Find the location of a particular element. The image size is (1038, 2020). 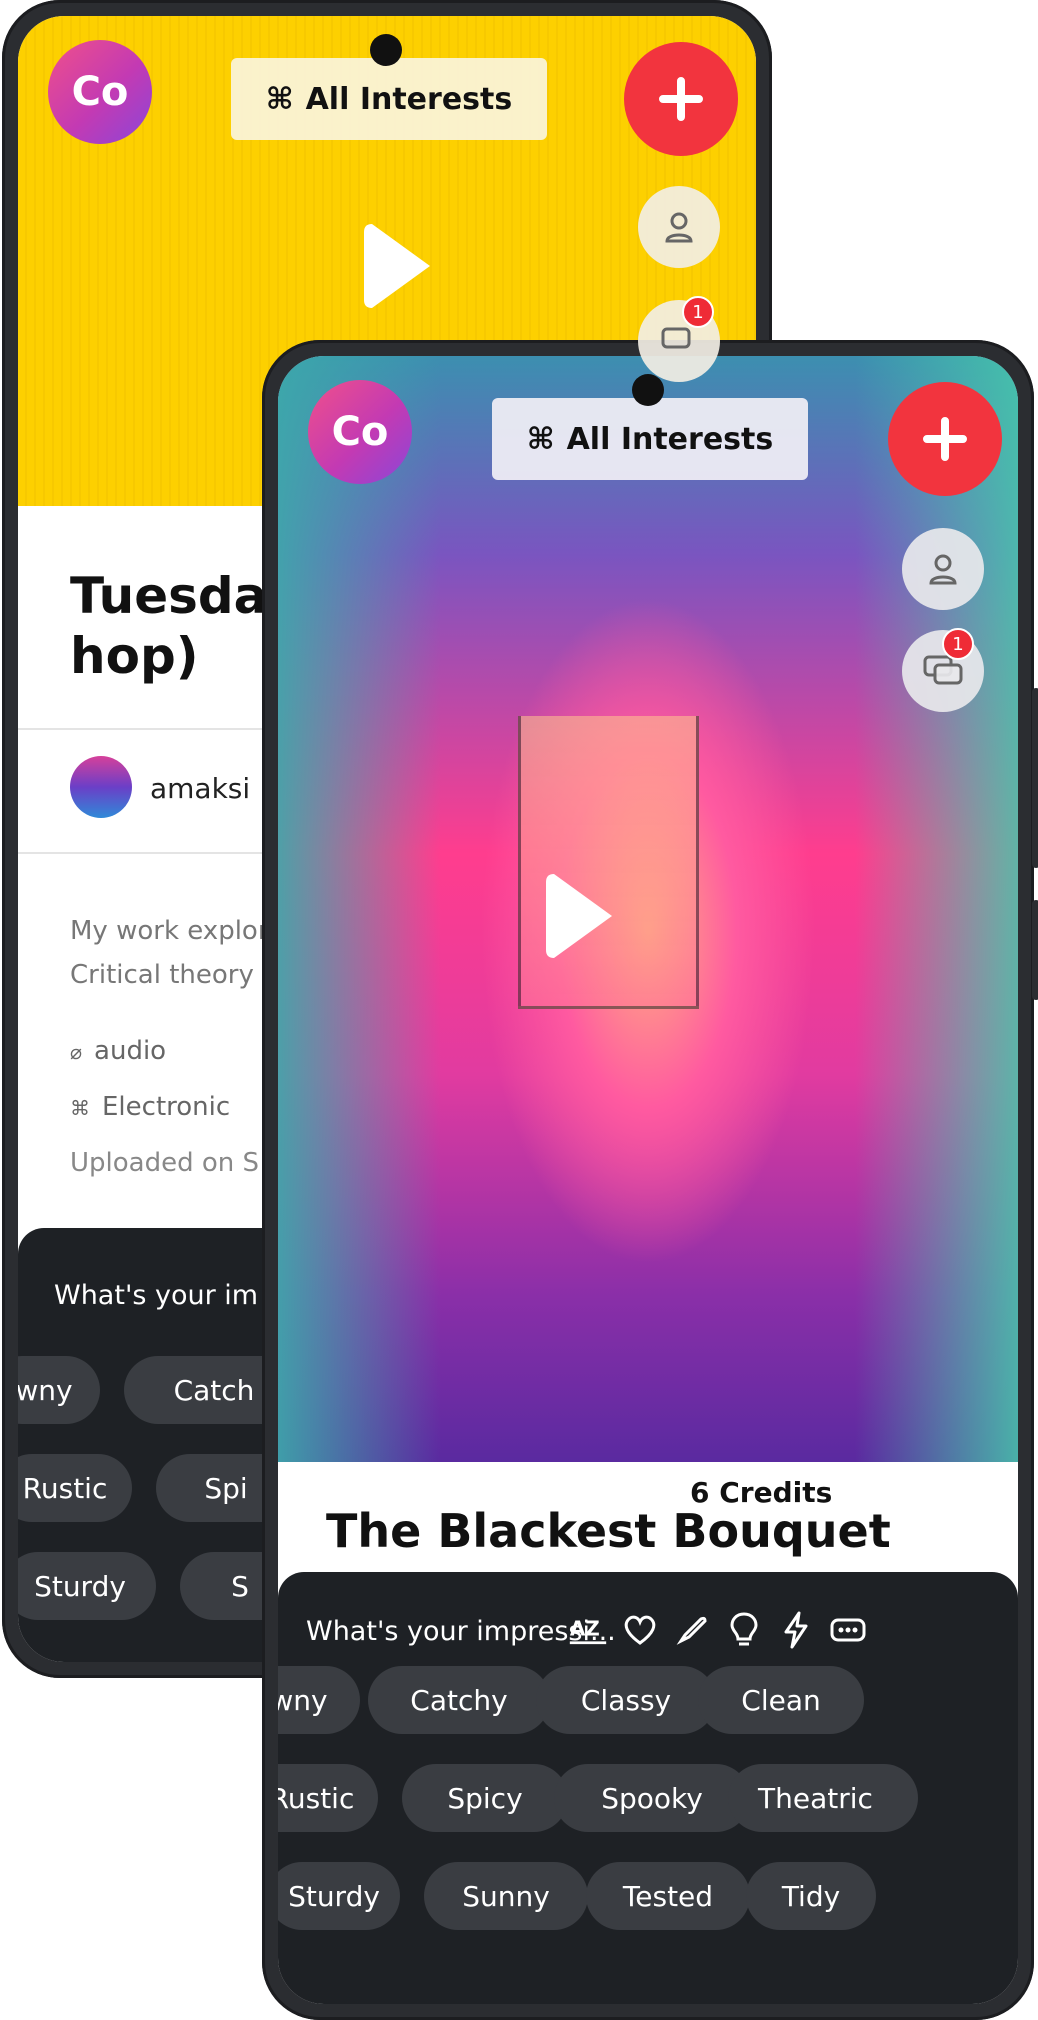

impression-chip: Tested is located at coordinates (668, 1896).